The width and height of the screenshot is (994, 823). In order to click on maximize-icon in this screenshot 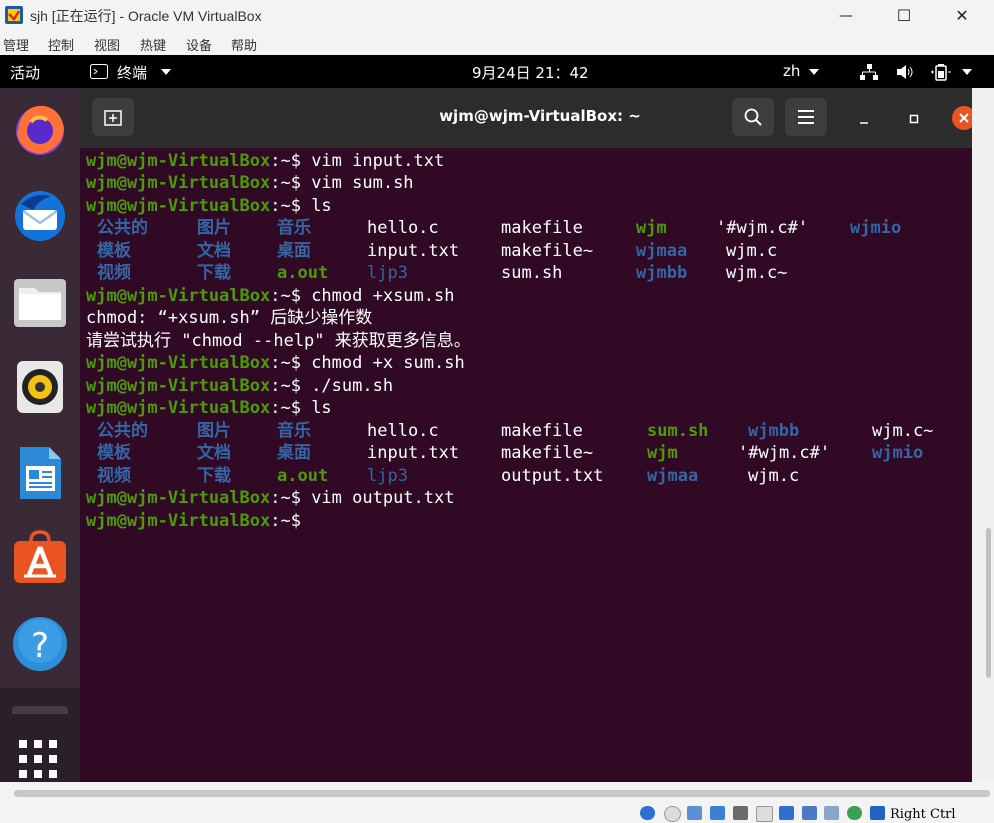, I will do `click(914, 119)`.